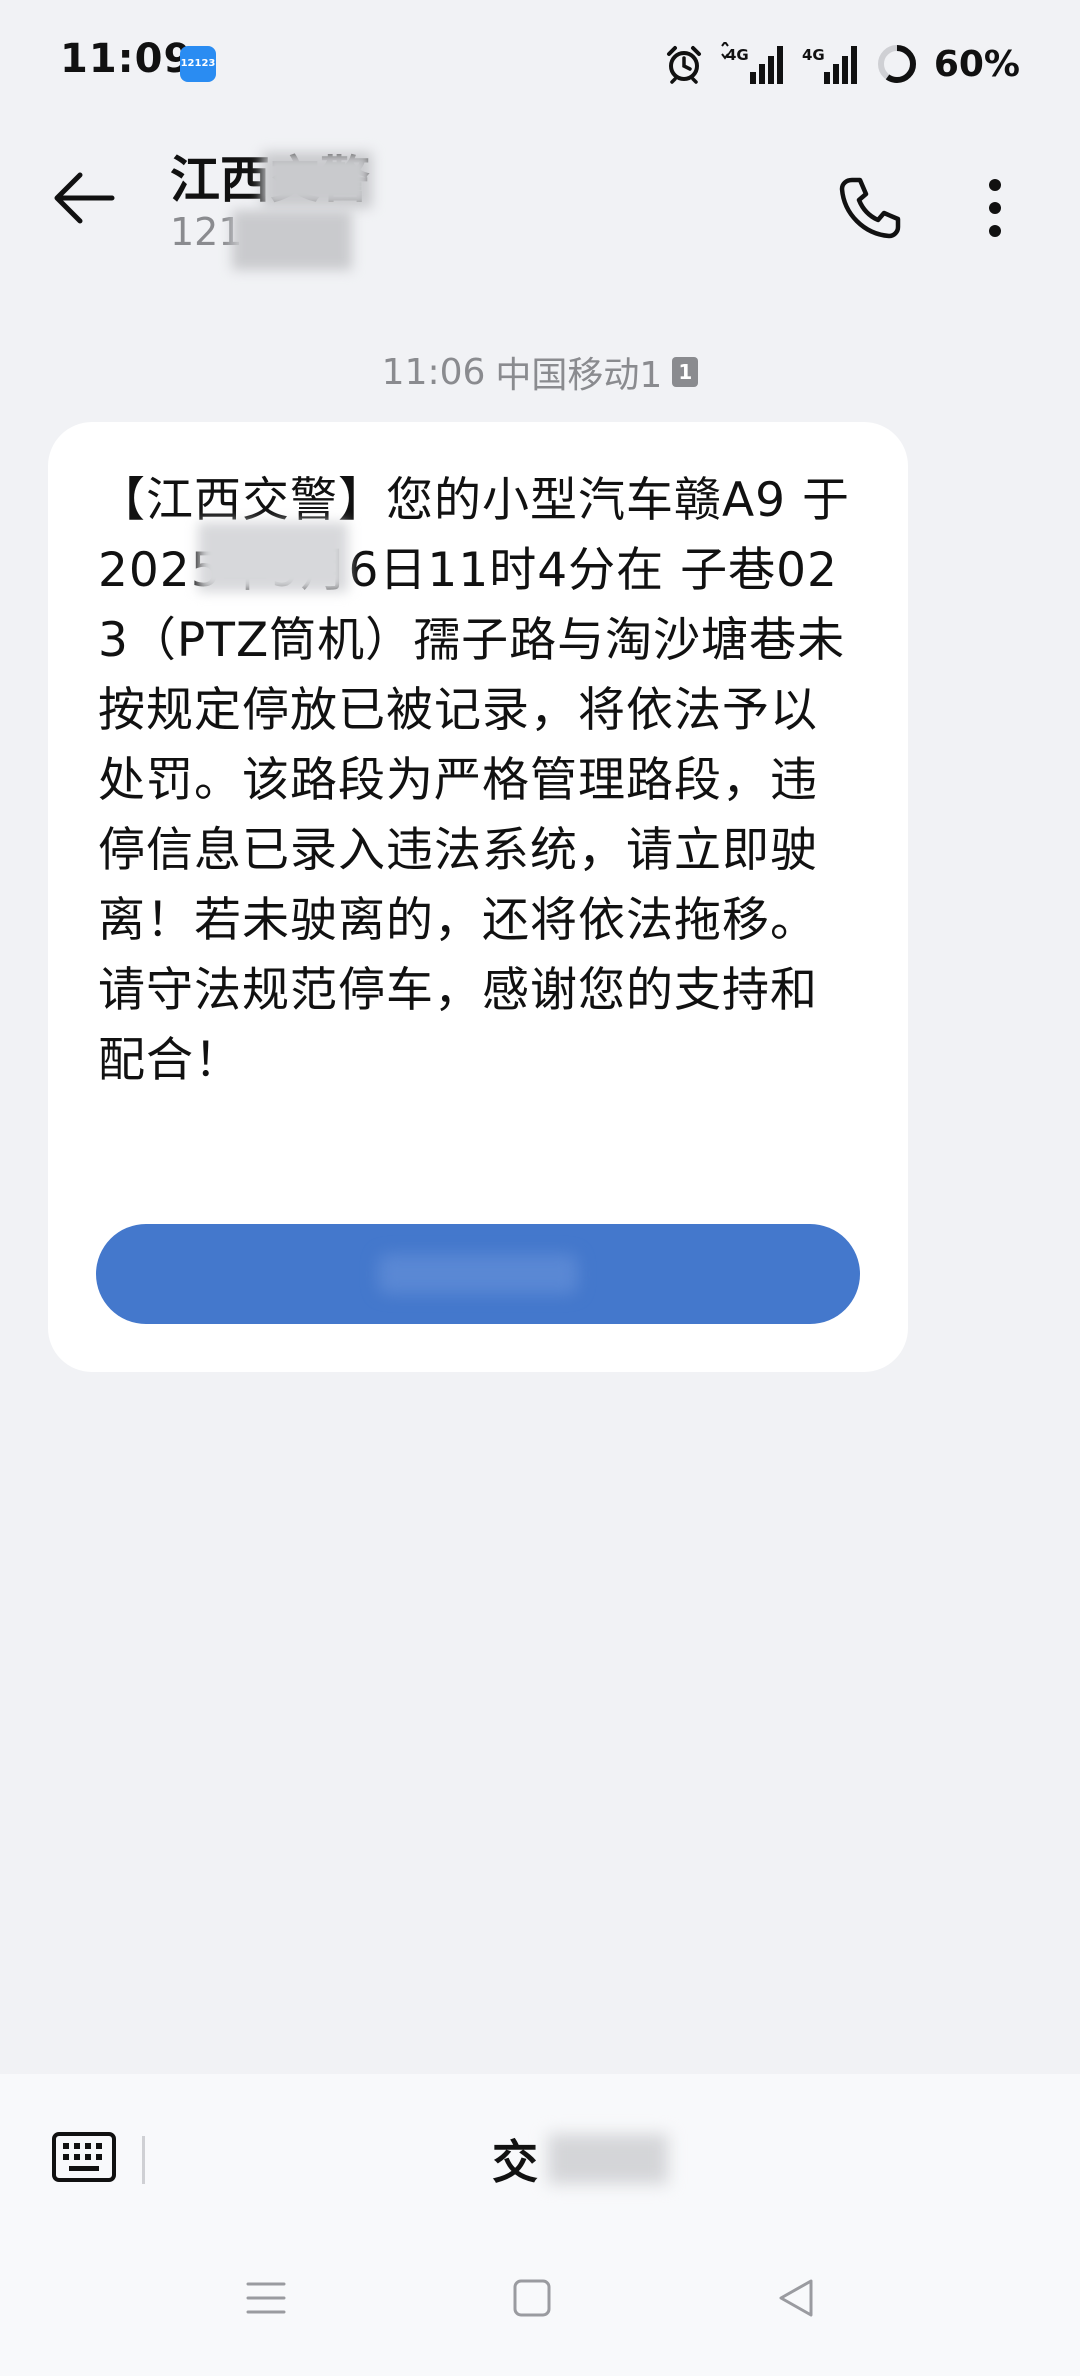 The height and width of the screenshot is (2376, 1080). I want to click on keyboard-icon, so click(84, 2159).